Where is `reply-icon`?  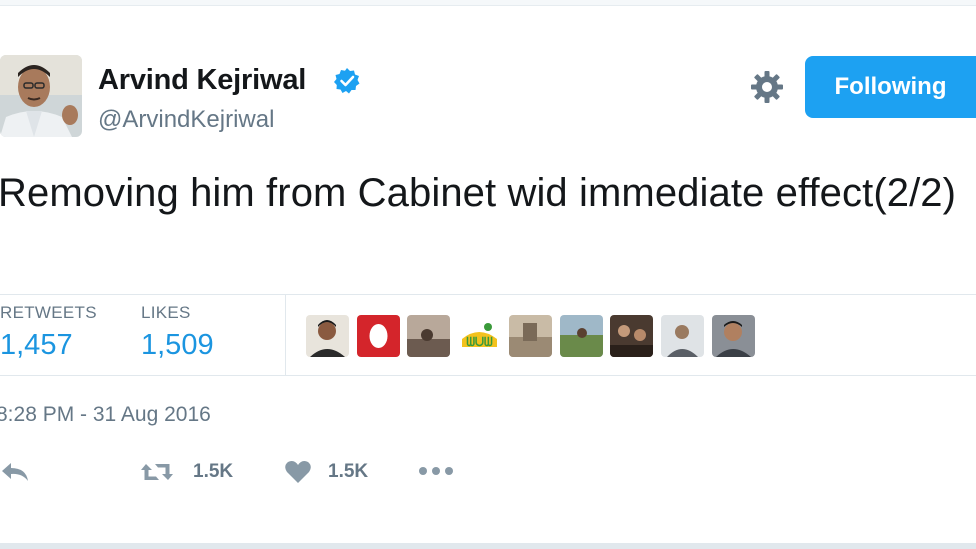
reply-icon is located at coordinates (15, 472).